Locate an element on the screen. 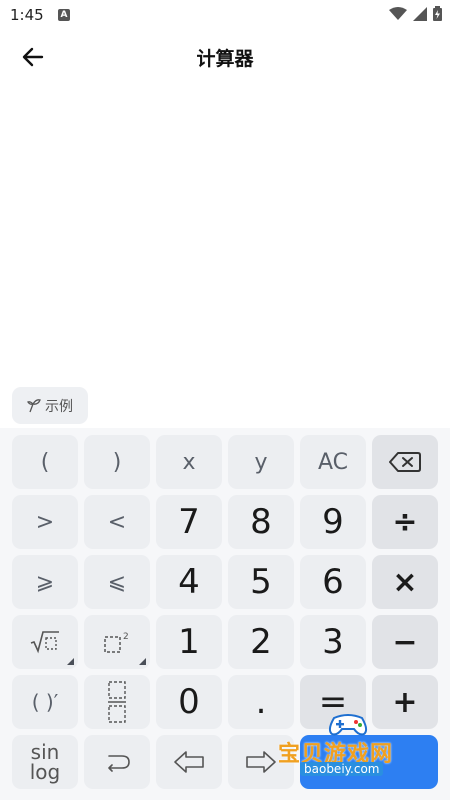 Image resolution: width=450 pixels, height=800 pixels. key-label: ) is located at coordinates (117, 462).